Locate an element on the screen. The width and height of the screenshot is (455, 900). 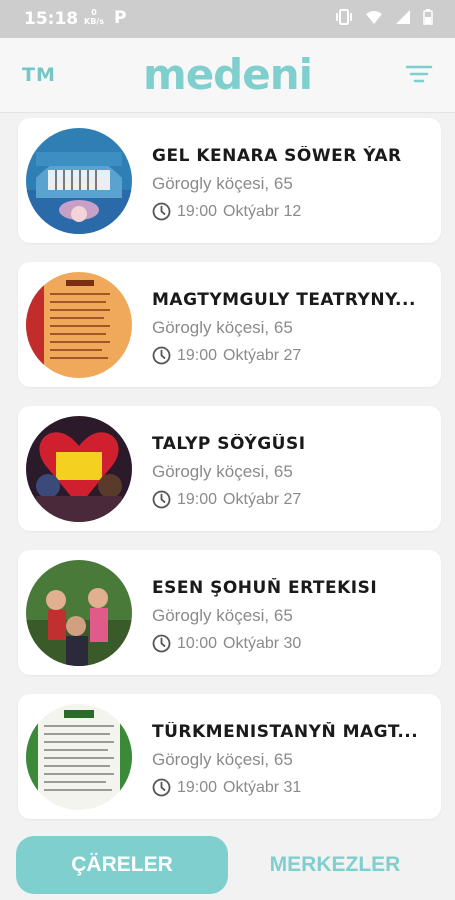
tab-events: ÇÄRELER is located at coordinates (122, 865).